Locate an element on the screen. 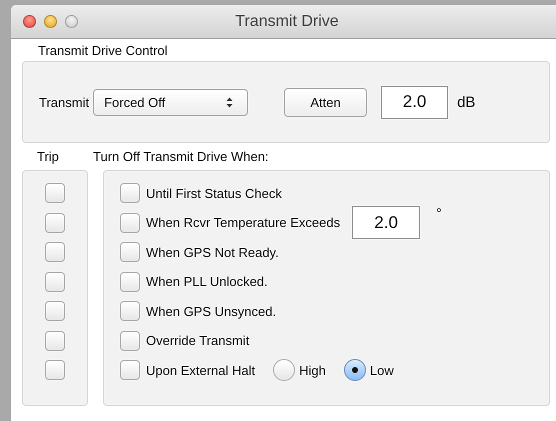 This screenshot has height=421, width=556. transmit-label: Transmit is located at coordinates (64, 102).